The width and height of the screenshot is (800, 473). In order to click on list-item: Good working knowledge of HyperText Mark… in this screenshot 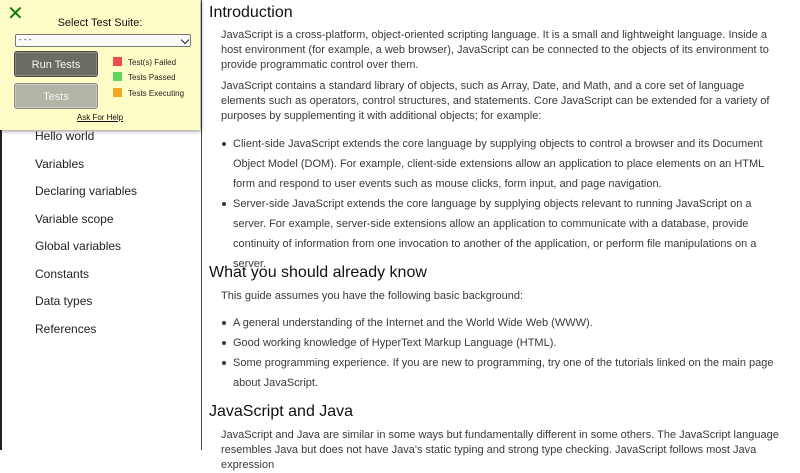, I will do `click(502, 343)`.